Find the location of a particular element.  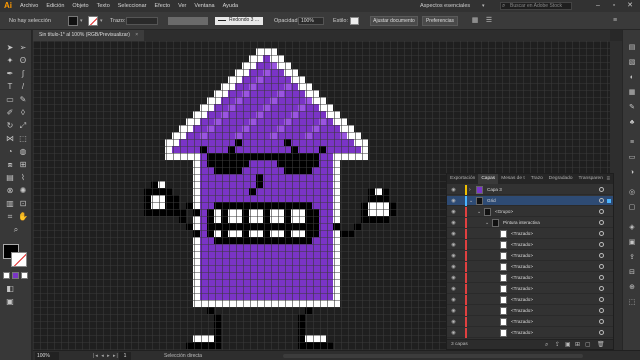

perspective-grid-icon: ⧈ is located at coordinates (10, 164).